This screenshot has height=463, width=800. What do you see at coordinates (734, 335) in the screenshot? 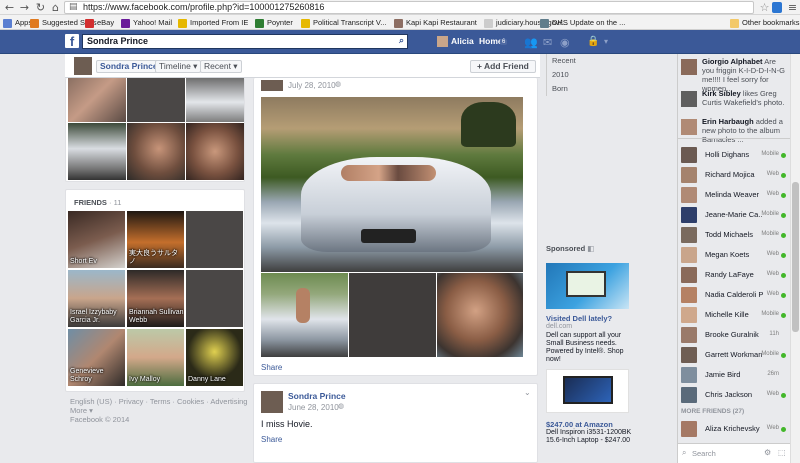
I see `chat-contact: Brooke Guralnik 11h` at bounding box center [734, 335].